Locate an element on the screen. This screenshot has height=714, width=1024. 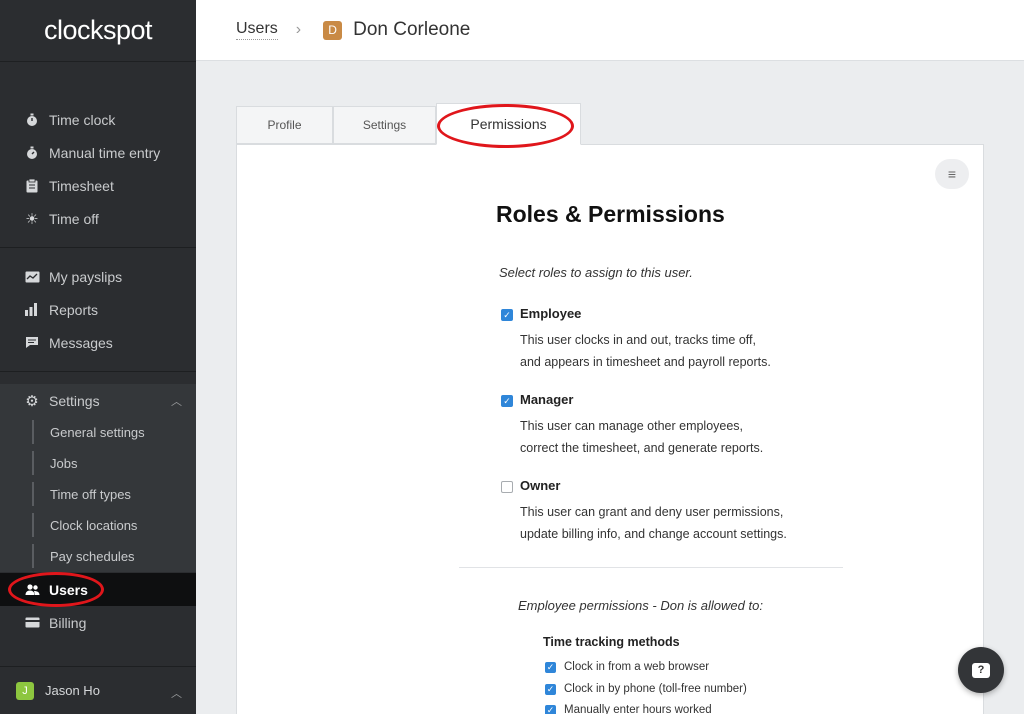
role-employee-checkbox: ✓ is located at coordinates (507, 315).